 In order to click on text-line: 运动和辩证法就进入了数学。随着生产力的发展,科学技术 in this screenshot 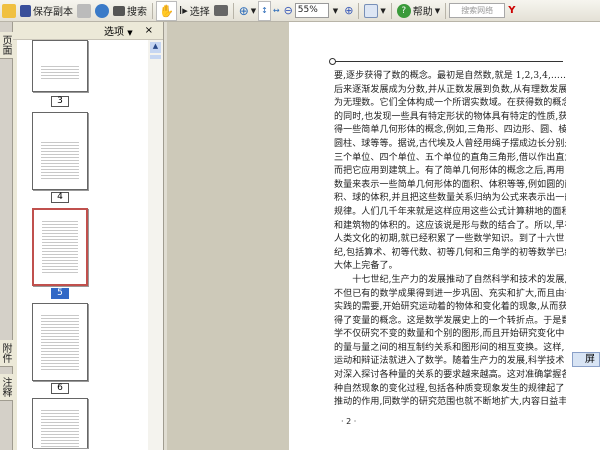, I will do `click(449, 361)`.